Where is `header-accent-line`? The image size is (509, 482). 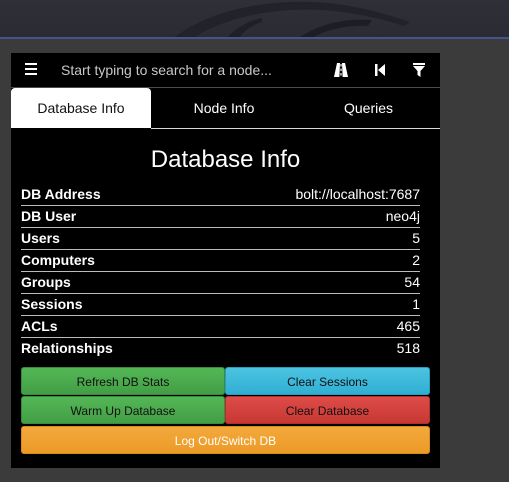 header-accent-line is located at coordinates (254, 38).